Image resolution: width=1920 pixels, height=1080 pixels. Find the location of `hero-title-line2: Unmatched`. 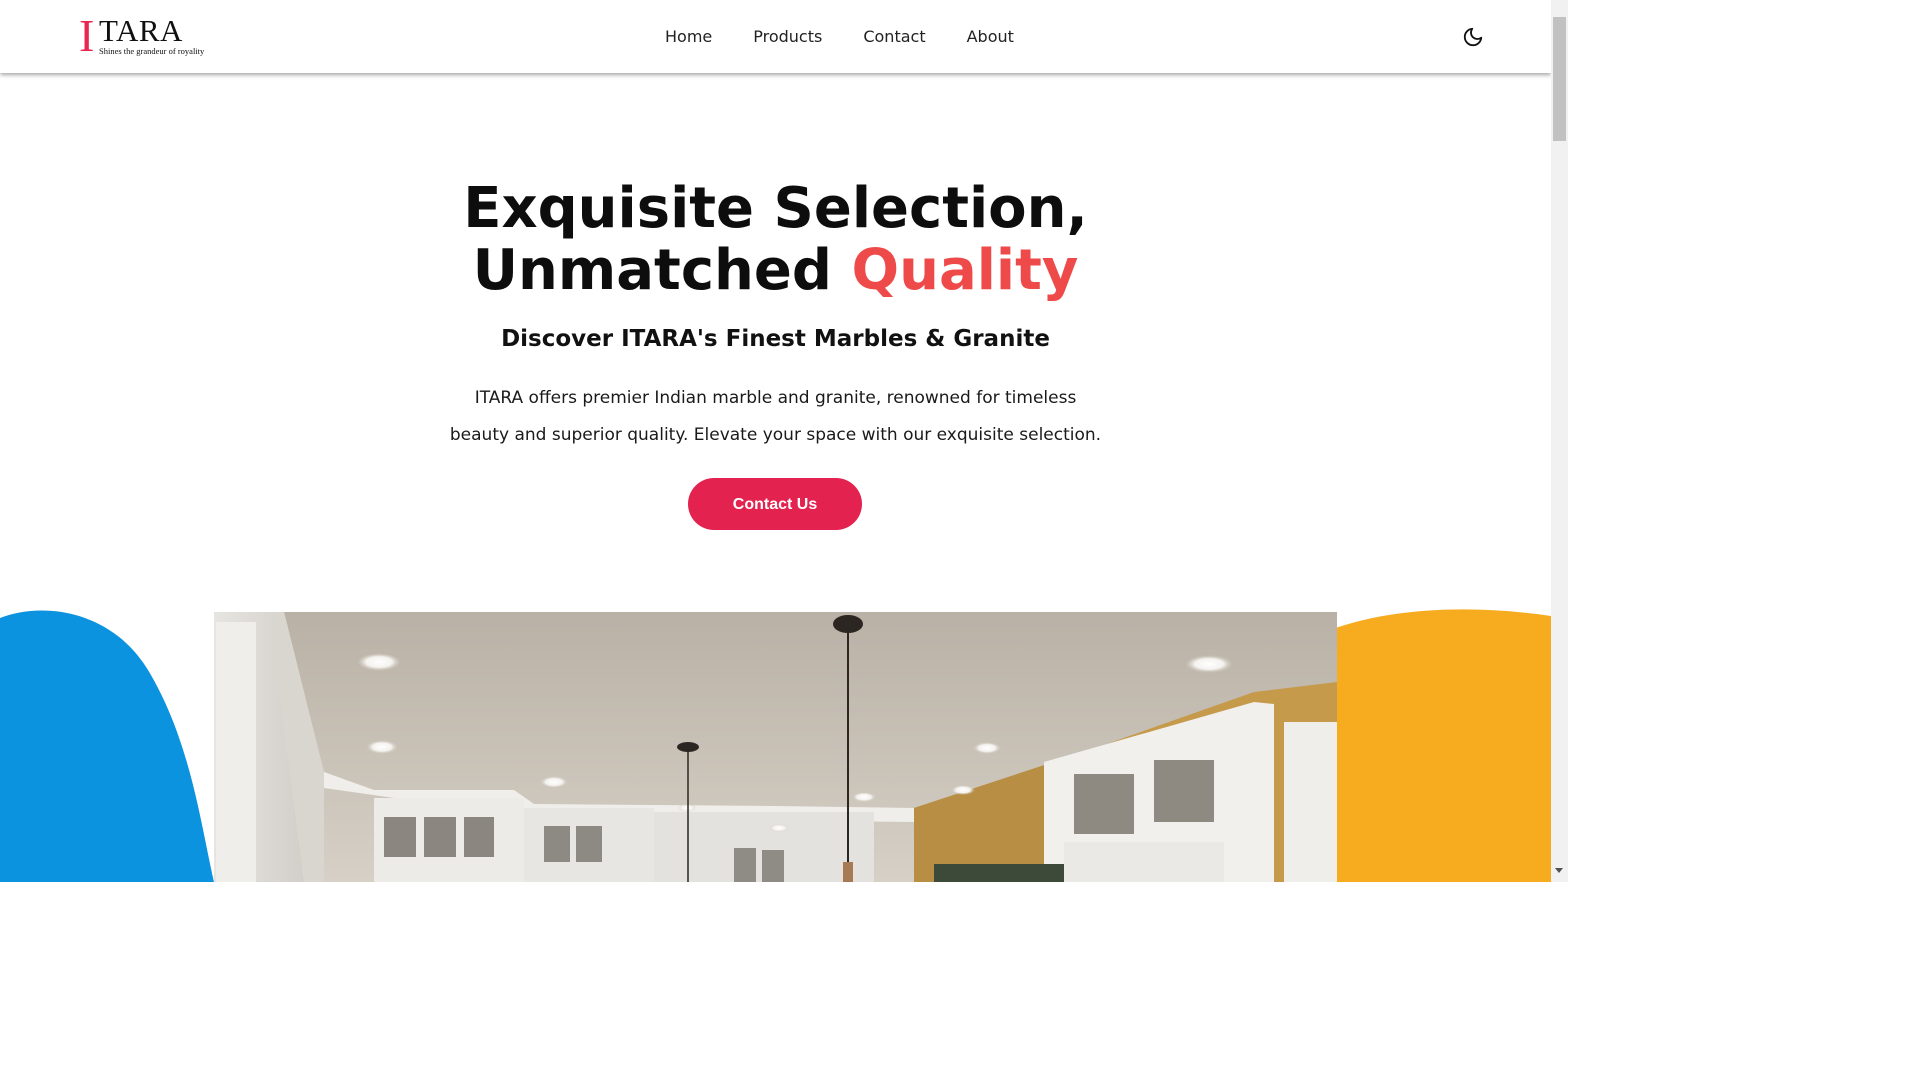

hero-title-line2: Unmatched is located at coordinates (652, 270).